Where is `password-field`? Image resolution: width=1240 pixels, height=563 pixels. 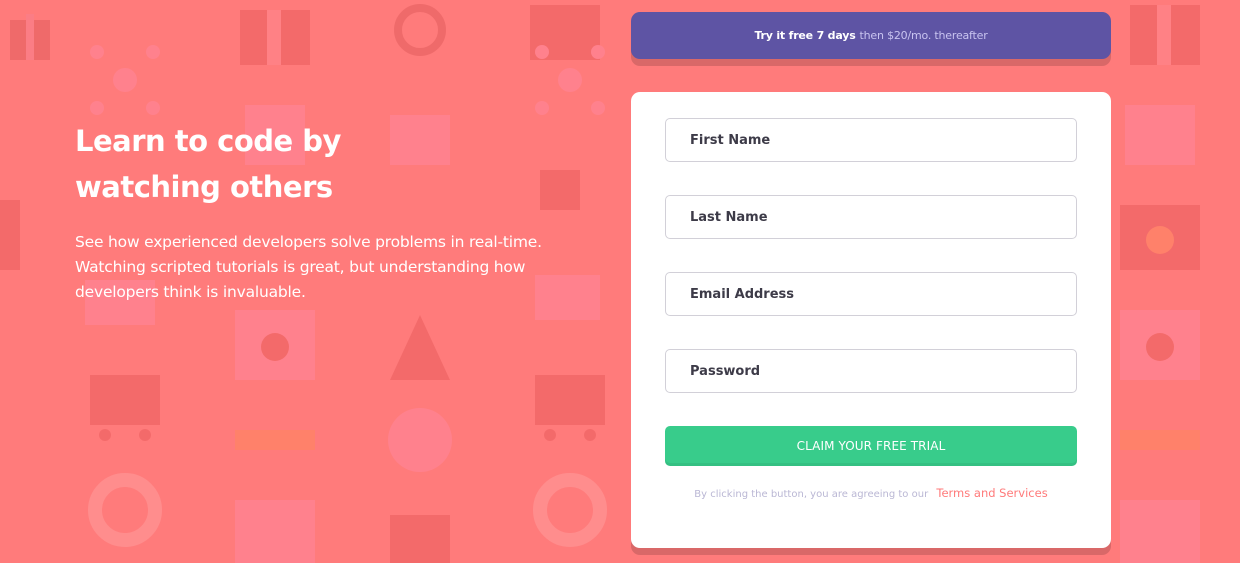
password-field is located at coordinates (871, 371).